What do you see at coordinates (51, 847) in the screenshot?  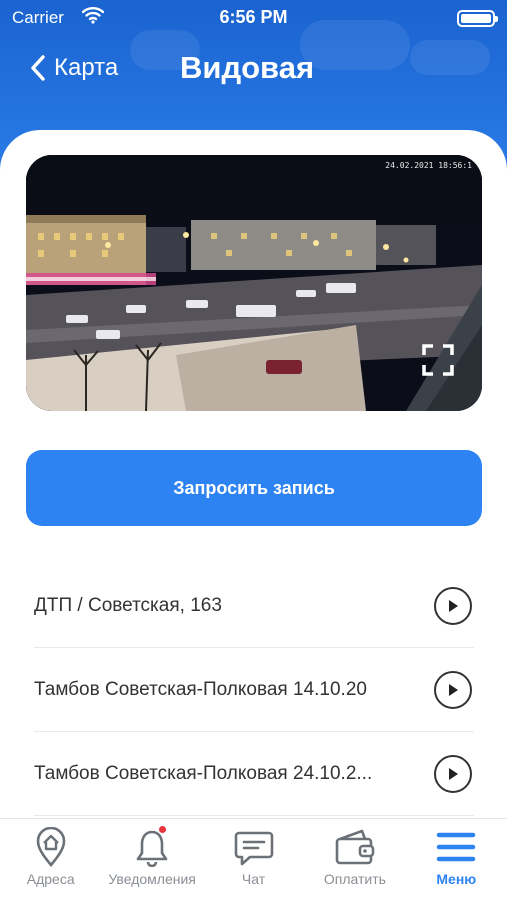 I see `map-pin-home-icon` at bounding box center [51, 847].